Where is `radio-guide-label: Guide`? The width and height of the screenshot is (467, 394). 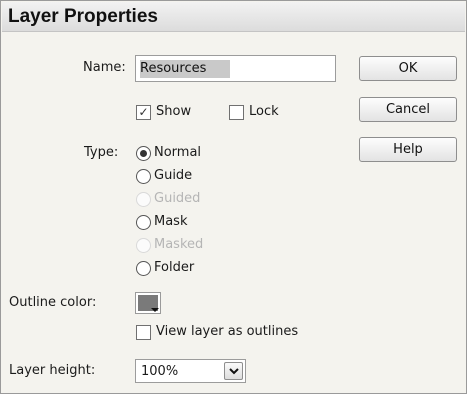 radio-guide-label: Guide is located at coordinates (173, 175).